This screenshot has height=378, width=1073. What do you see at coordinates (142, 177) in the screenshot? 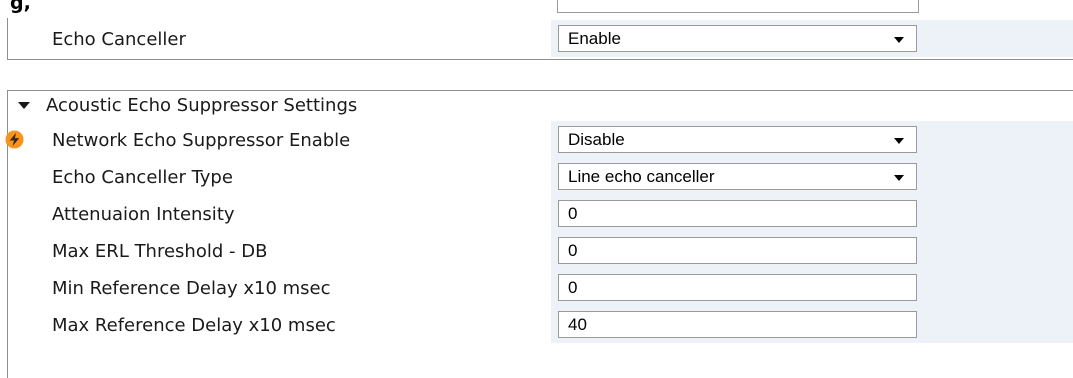
I see `echo-canceller-type-label: Echo Canceller Type` at bounding box center [142, 177].